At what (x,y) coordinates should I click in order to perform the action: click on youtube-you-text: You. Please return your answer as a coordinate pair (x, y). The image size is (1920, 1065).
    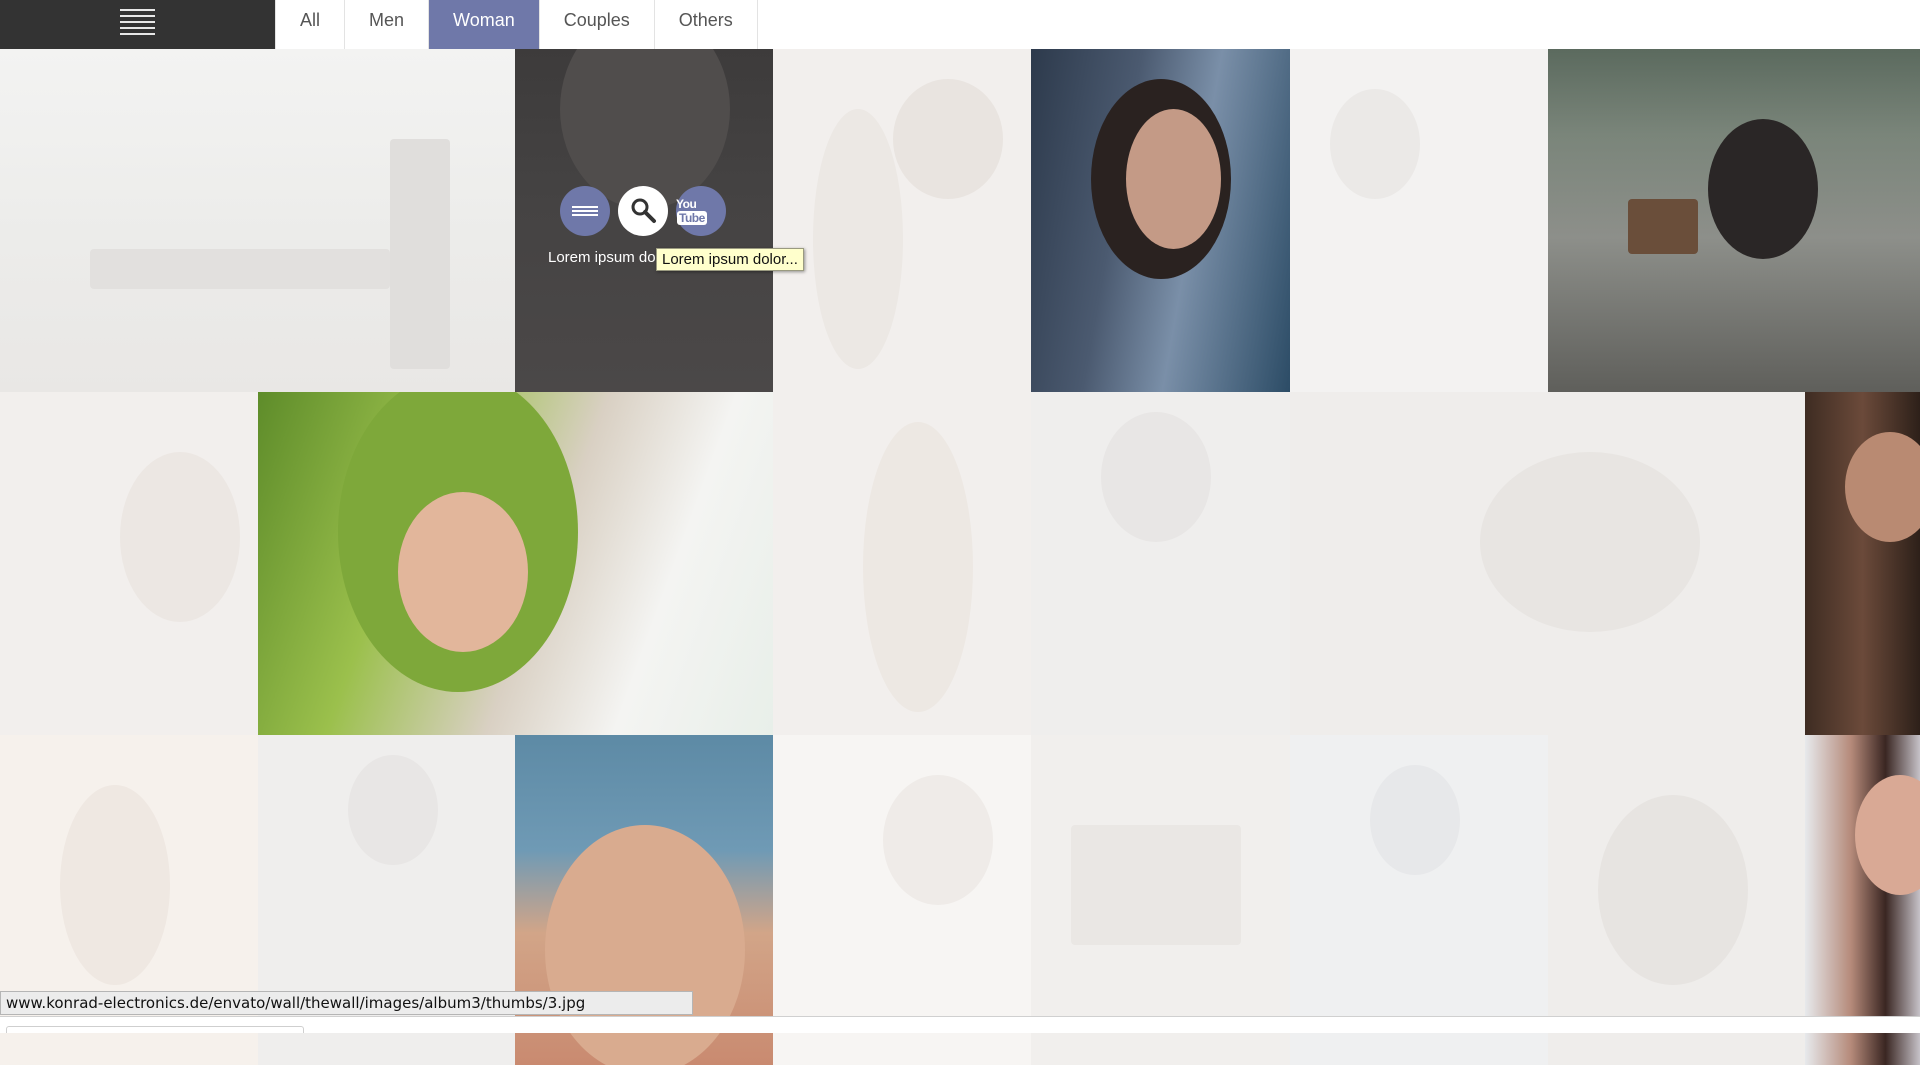
    Looking at the image, I should click on (686, 204).